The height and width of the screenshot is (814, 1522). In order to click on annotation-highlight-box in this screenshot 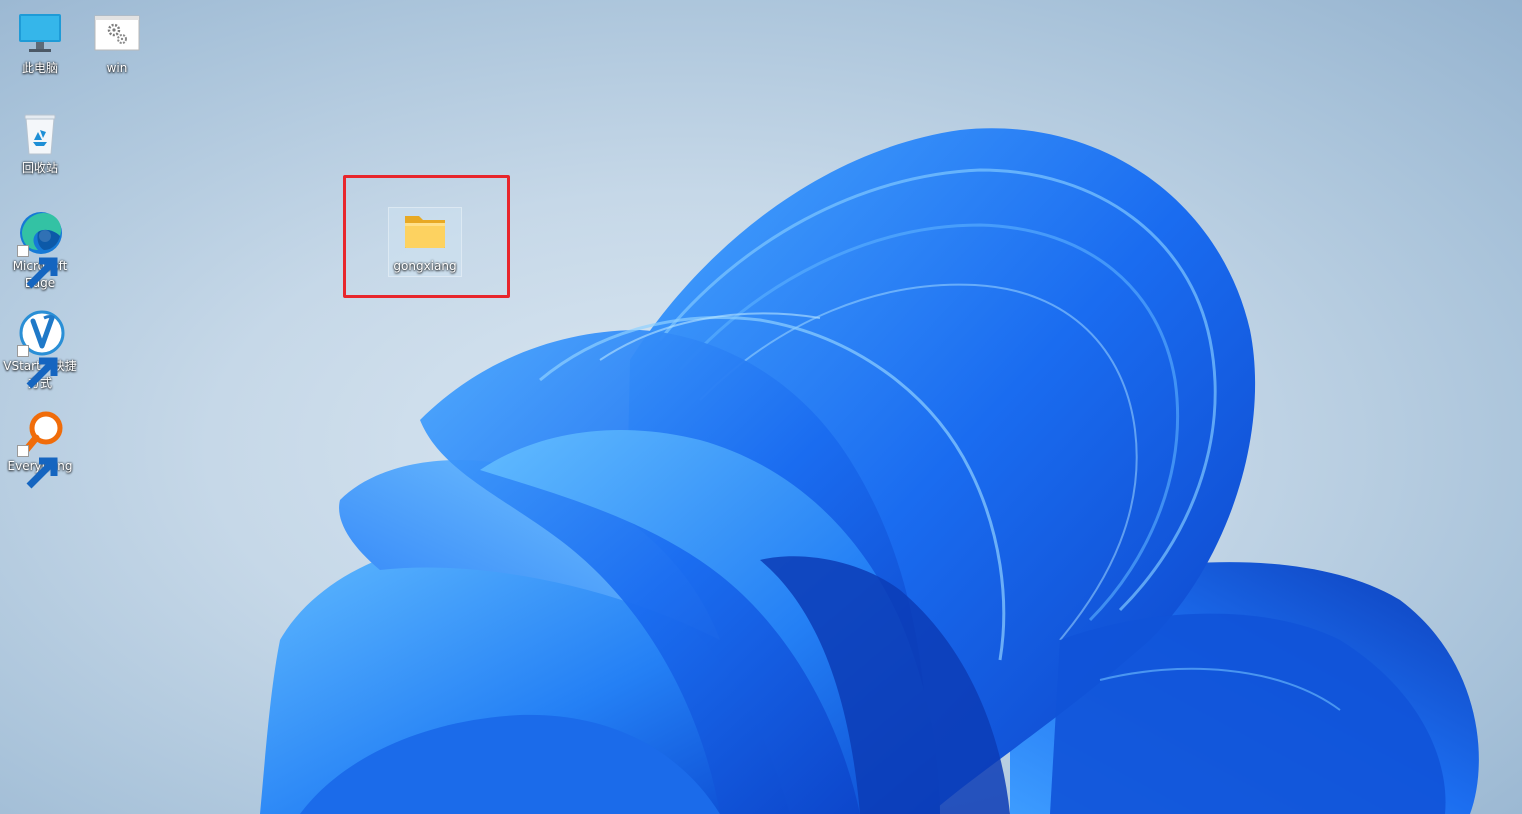, I will do `click(426, 236)`.